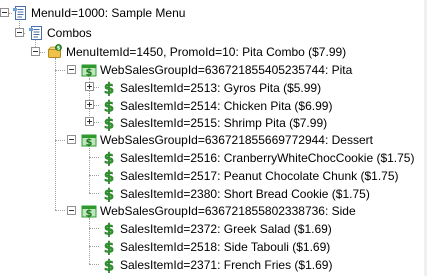 This screenshot has height=276, width=427. Describe the element at coordinates (4, 12) in the screenshot. I see `collapse-toggle-root` at that location.